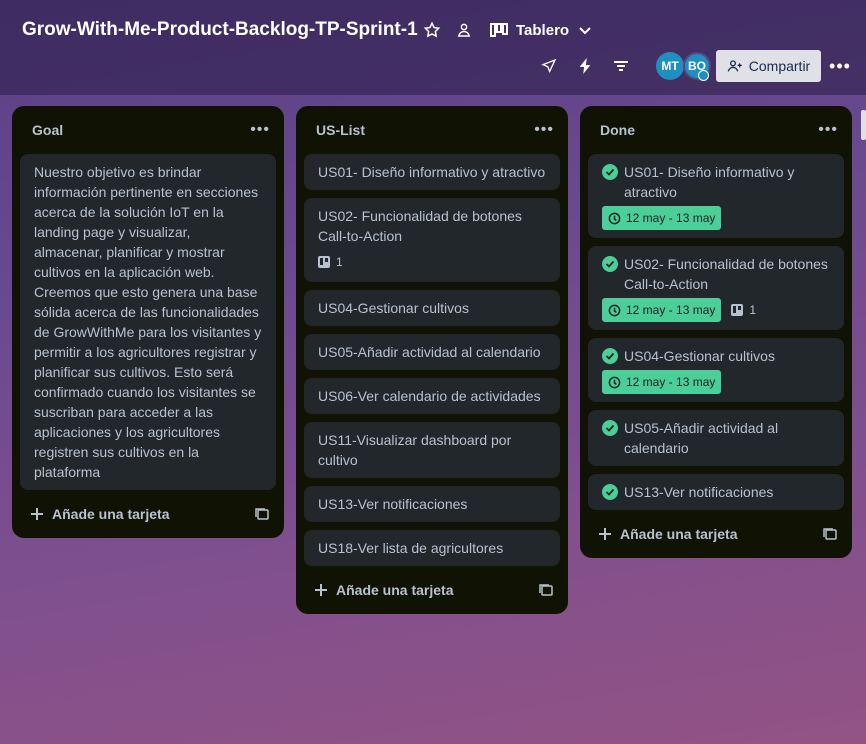 The width and height of the screenshot is (866, 744). I want to click on list-header: Done •••, so click(716, 130).